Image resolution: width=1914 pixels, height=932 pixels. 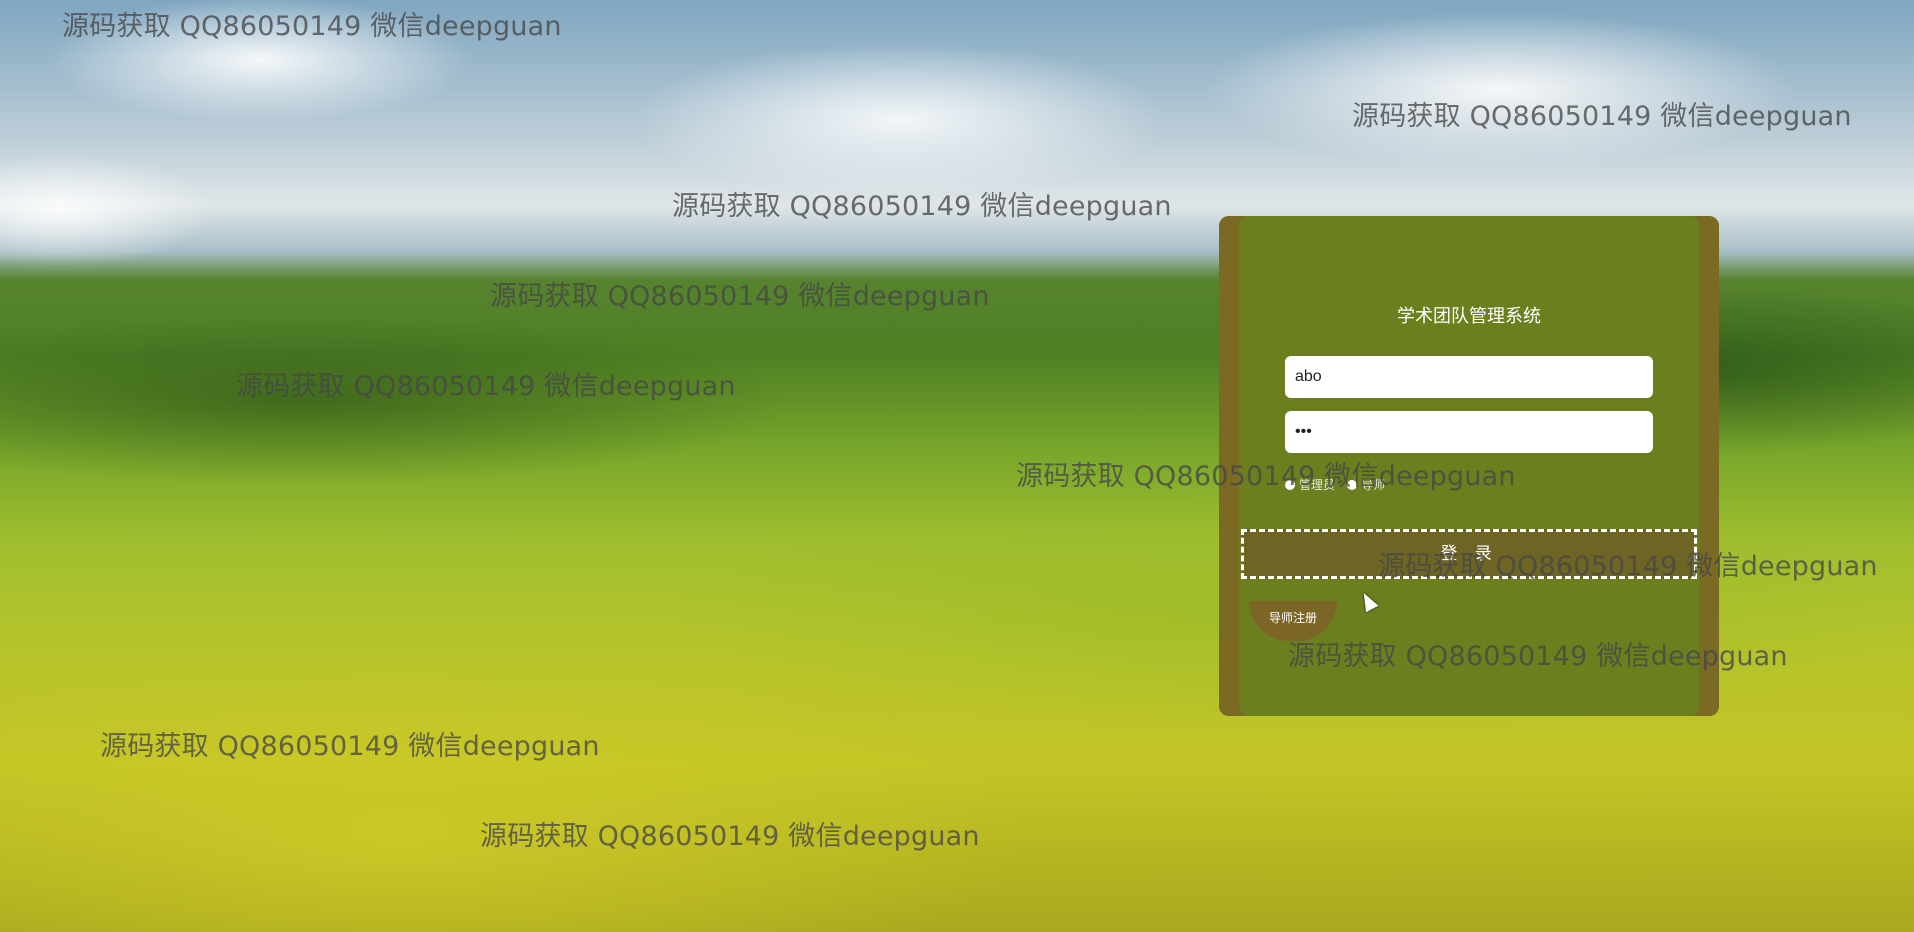 I want to click on system-title: 学术团队管理系统, so click(x=1469, y=316).